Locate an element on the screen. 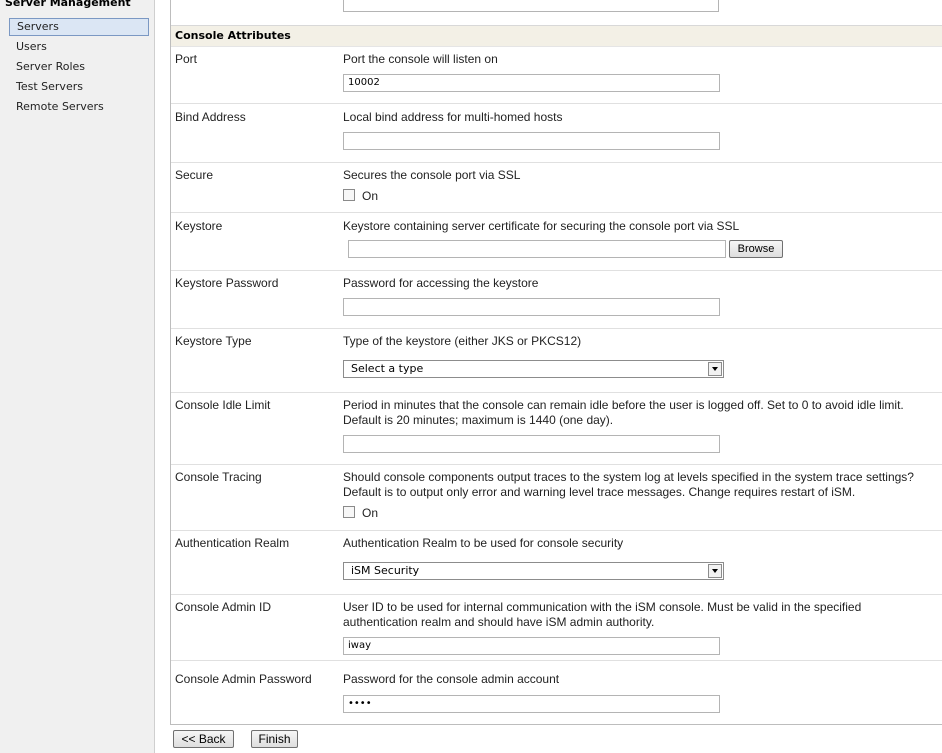 This screenshot has width=942, height=753. sidebar-title: Server Management is located at coordinates (68, 4).